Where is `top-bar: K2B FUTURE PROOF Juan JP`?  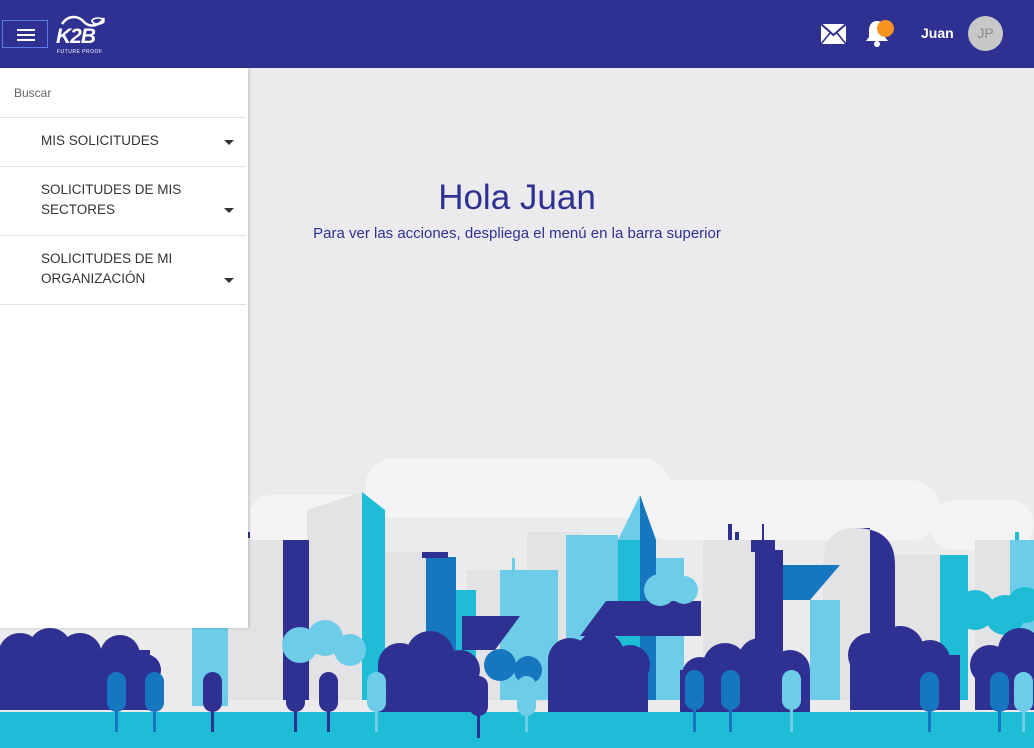
top-bar: K2B FUTURE PROOF Juan JP is located at coordinates (517, 34).